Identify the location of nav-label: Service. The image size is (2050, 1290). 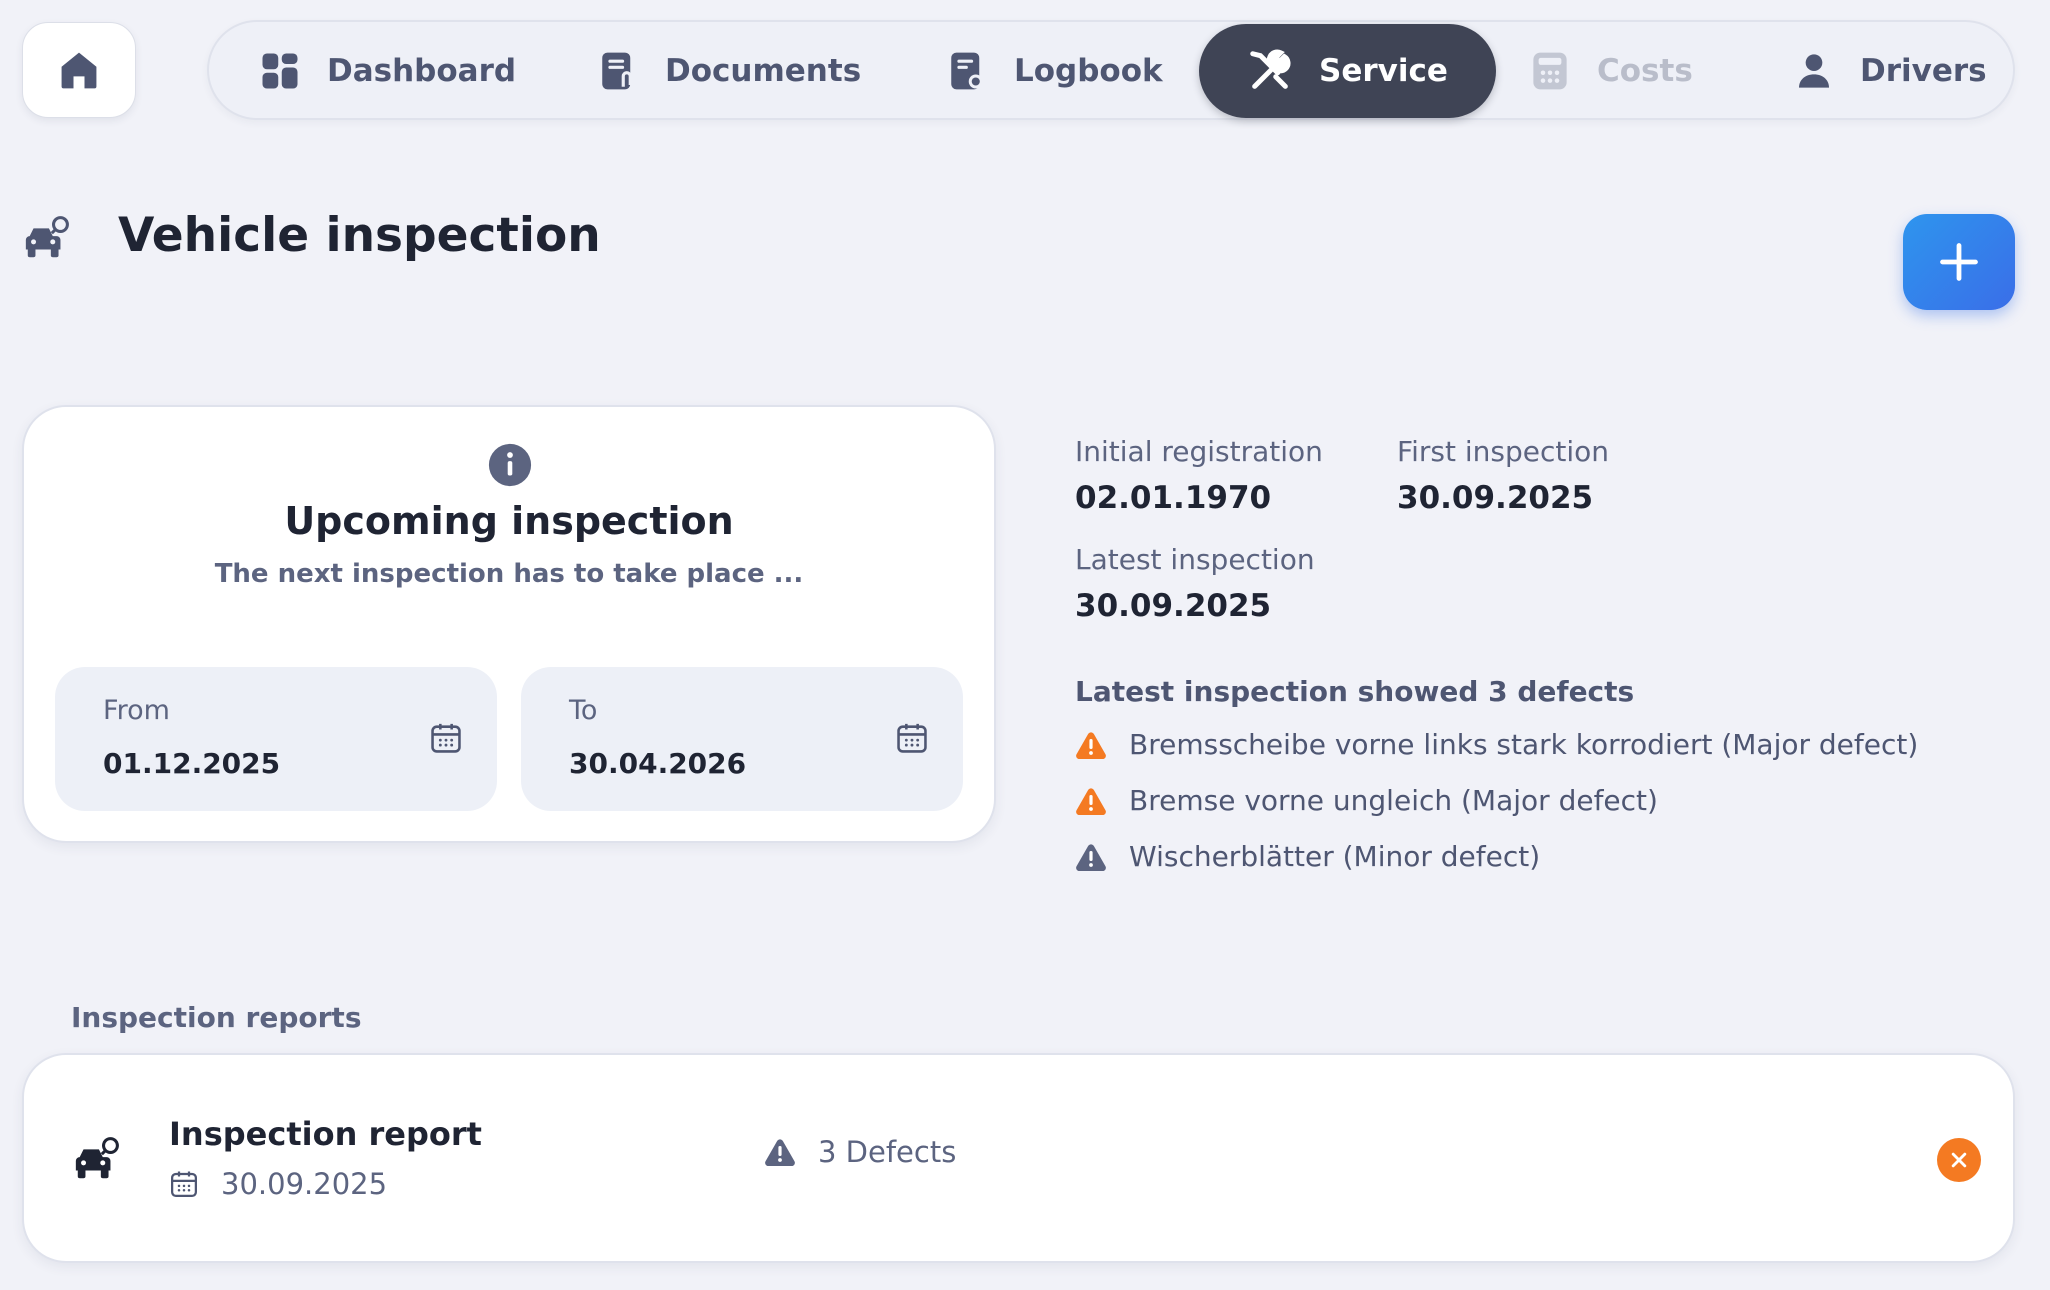
(1383, 71).